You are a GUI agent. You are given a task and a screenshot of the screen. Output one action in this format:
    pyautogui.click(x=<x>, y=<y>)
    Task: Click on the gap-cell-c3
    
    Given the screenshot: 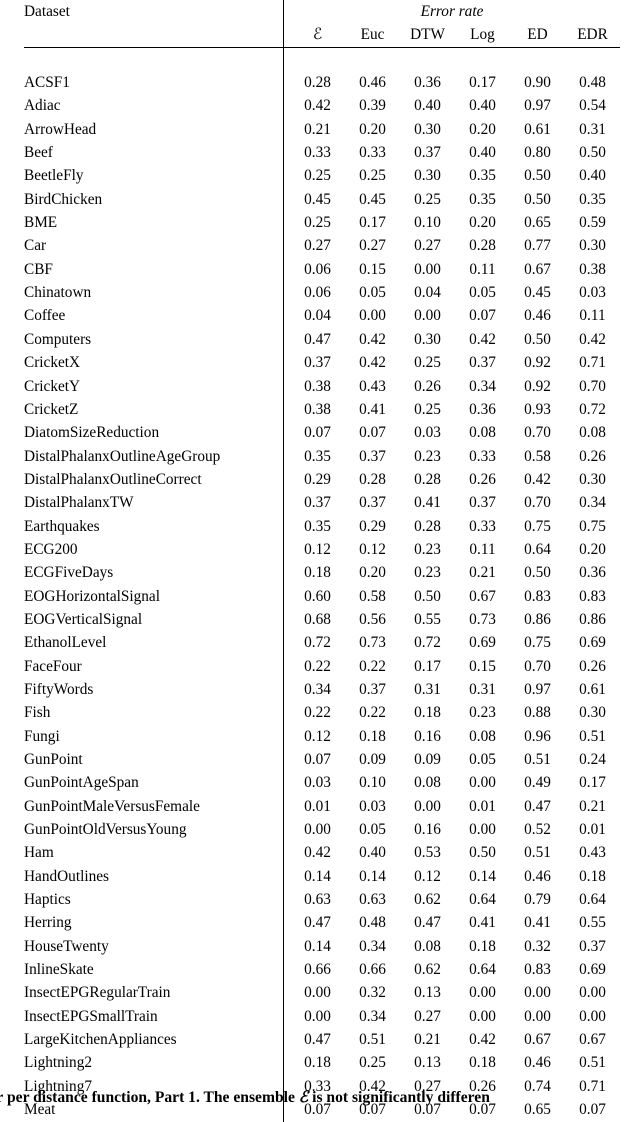 What is the action you would take?
    pyautogui.click(x=427, y=59)
    